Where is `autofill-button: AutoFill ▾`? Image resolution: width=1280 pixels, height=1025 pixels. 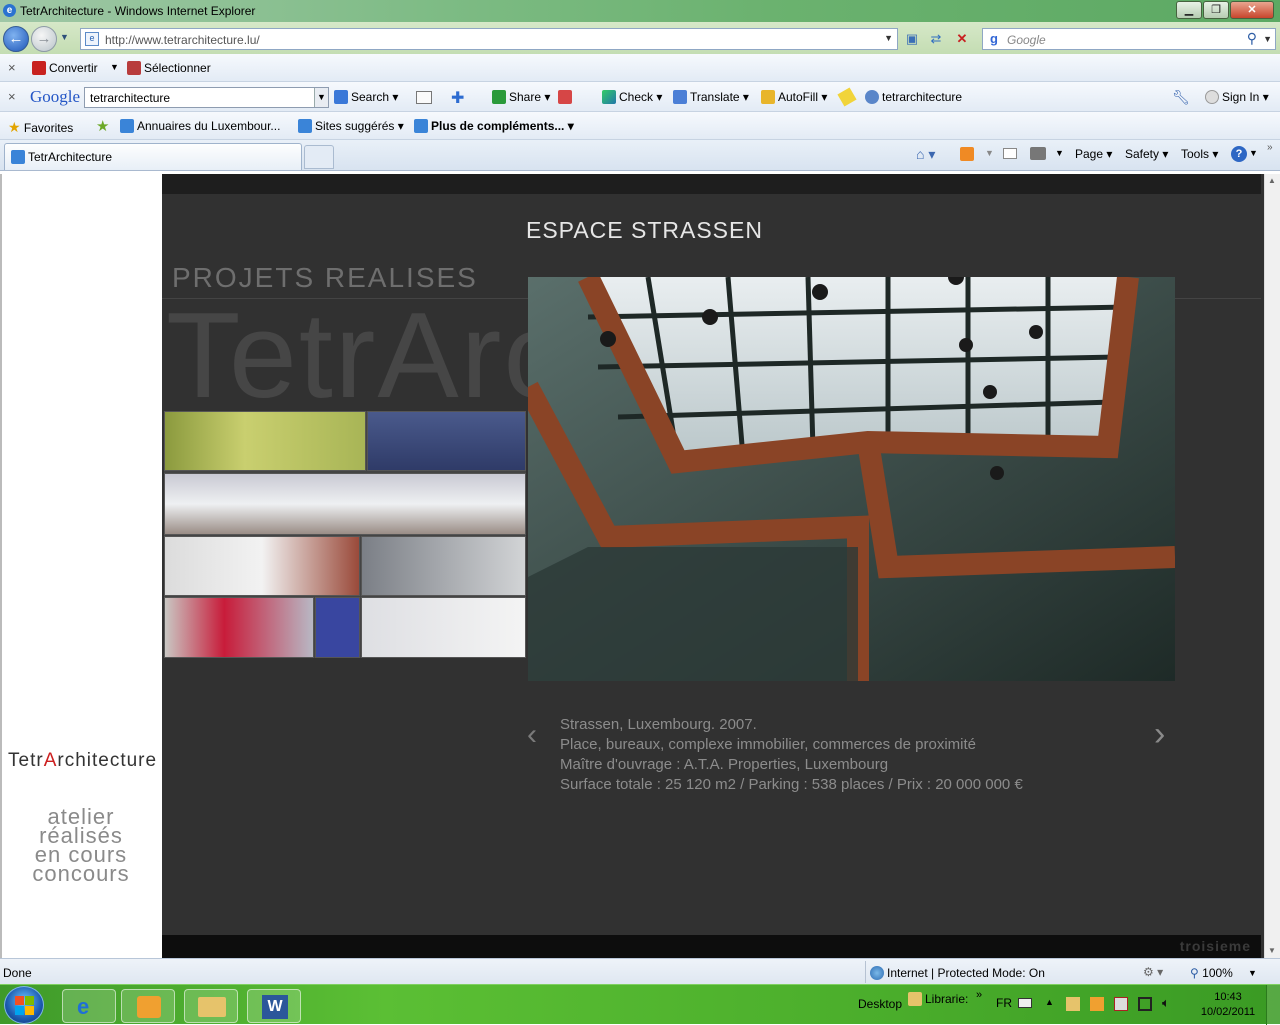 autofill-button: AutoFill ▾ is located at coordinates (794, 97).